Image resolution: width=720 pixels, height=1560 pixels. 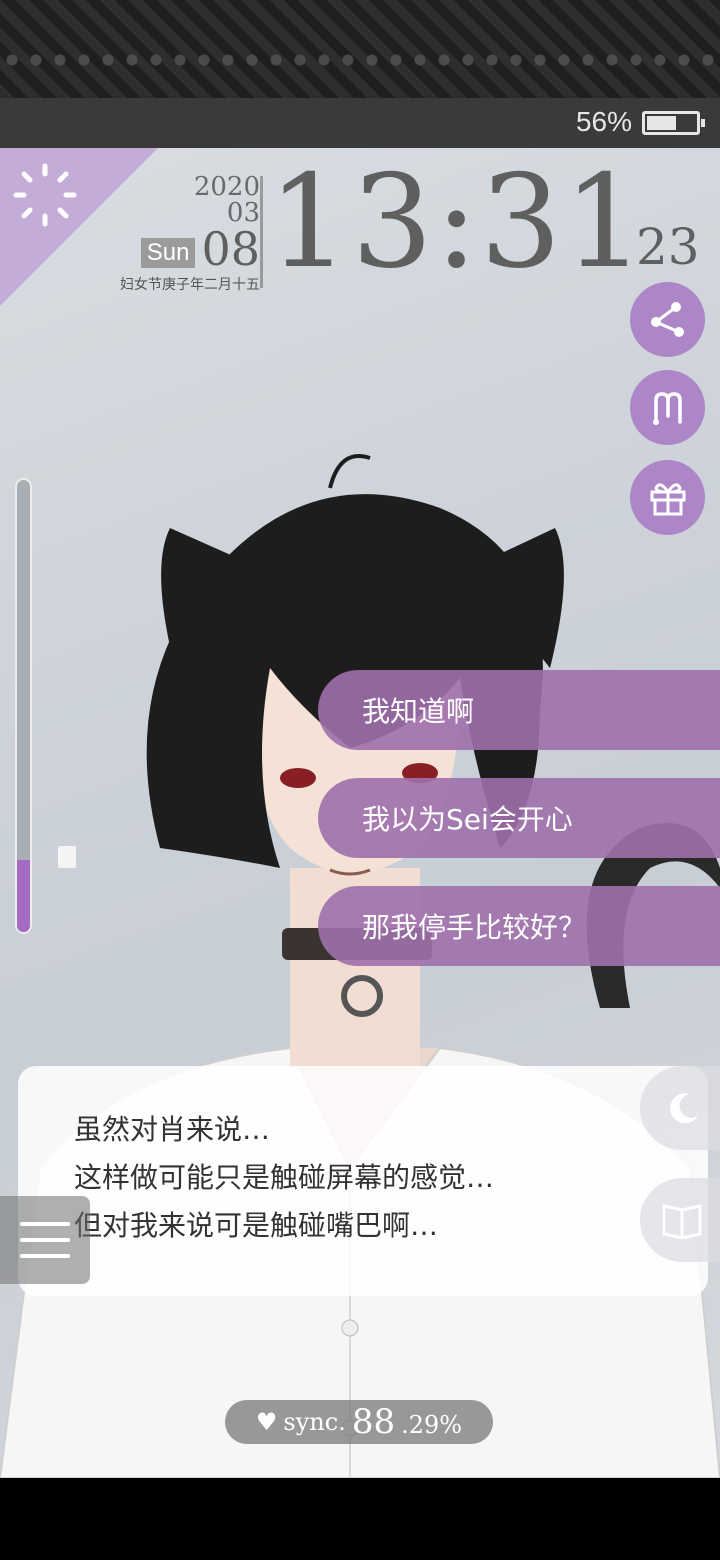 I want to click on battery-icon, so click(x=673, y=123).